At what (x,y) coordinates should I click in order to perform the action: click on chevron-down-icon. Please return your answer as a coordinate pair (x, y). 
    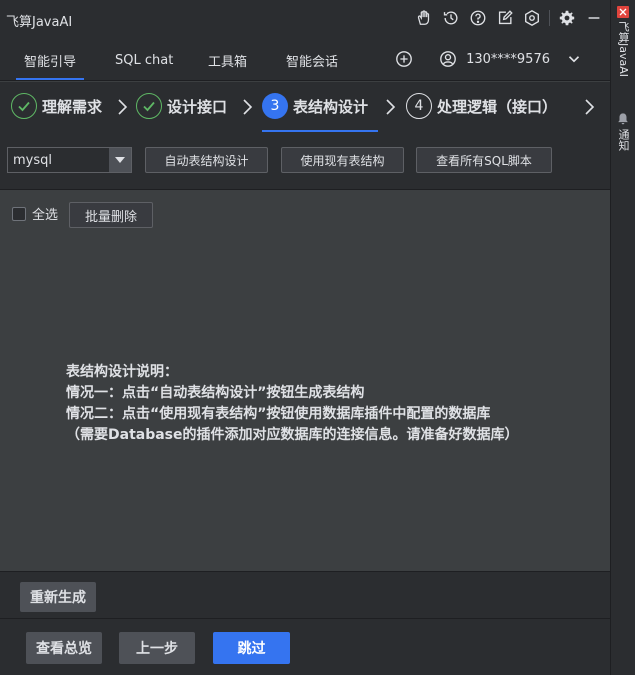
    Looking at the image, I should click on (574, 59).